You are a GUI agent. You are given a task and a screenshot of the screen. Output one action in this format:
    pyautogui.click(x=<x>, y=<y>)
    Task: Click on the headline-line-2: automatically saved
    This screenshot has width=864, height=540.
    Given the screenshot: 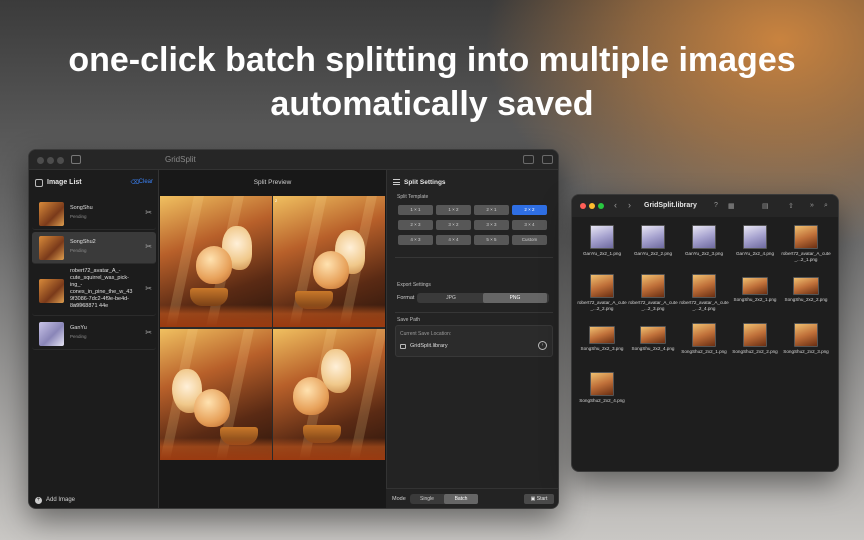 What is the action you would take?
    pyautogui.click(x=432, y=104)
    